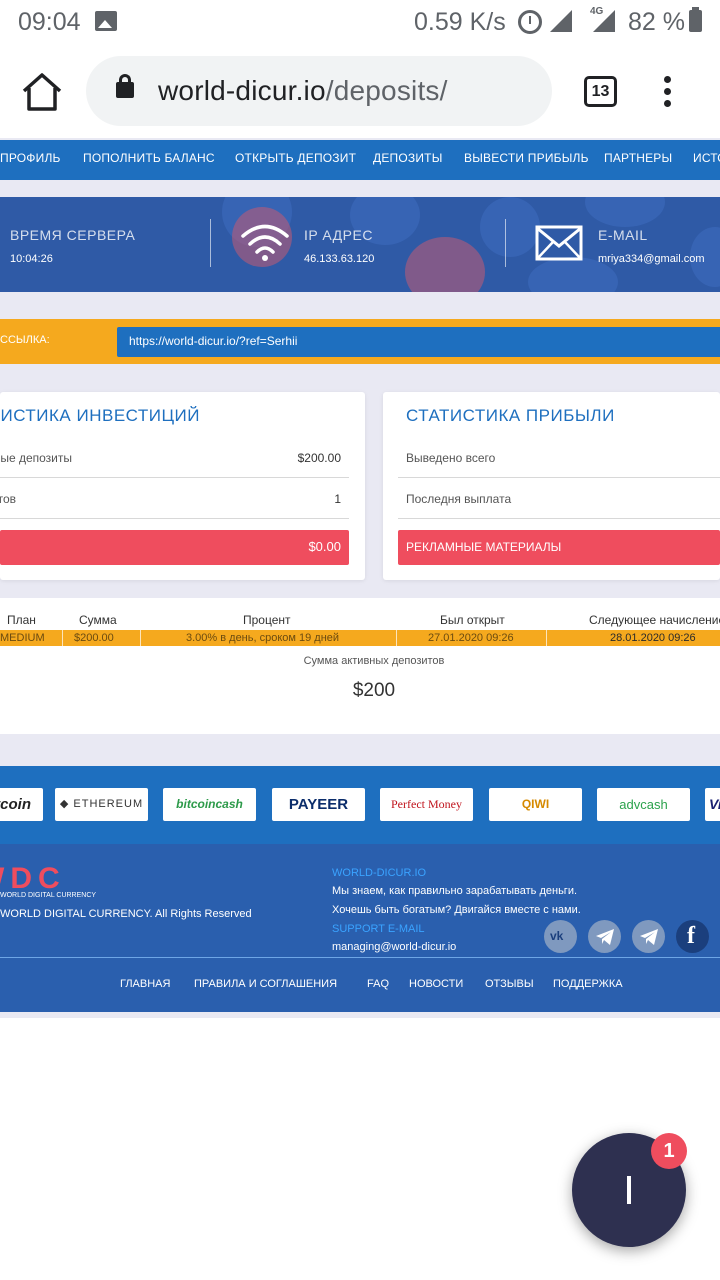 This screenshot has width=720, height=1280. Describe the element at coordinates (418, 342) in the screenshot. I see `referral-link-field: https://world-dicur.io/?ref=Serhii` at that location.